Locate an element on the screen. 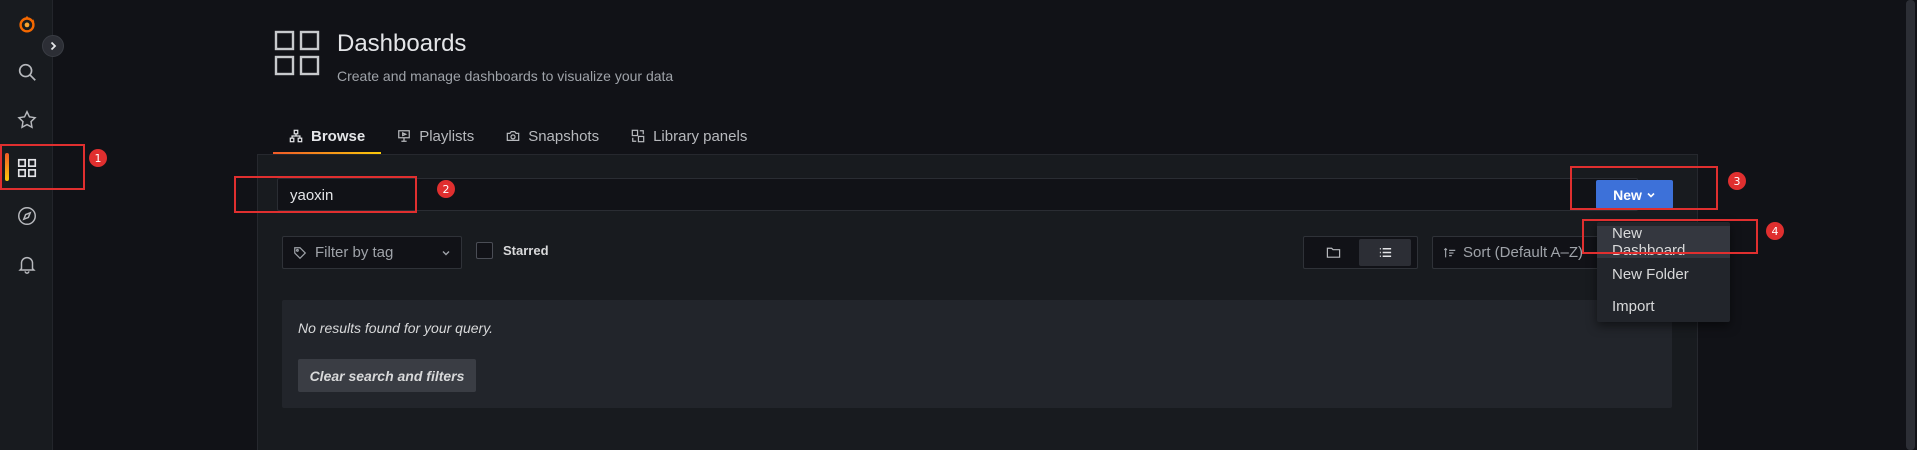 The height and width of the screenshot is (450, 1917). star-icon is located at coordinates (26, 120).